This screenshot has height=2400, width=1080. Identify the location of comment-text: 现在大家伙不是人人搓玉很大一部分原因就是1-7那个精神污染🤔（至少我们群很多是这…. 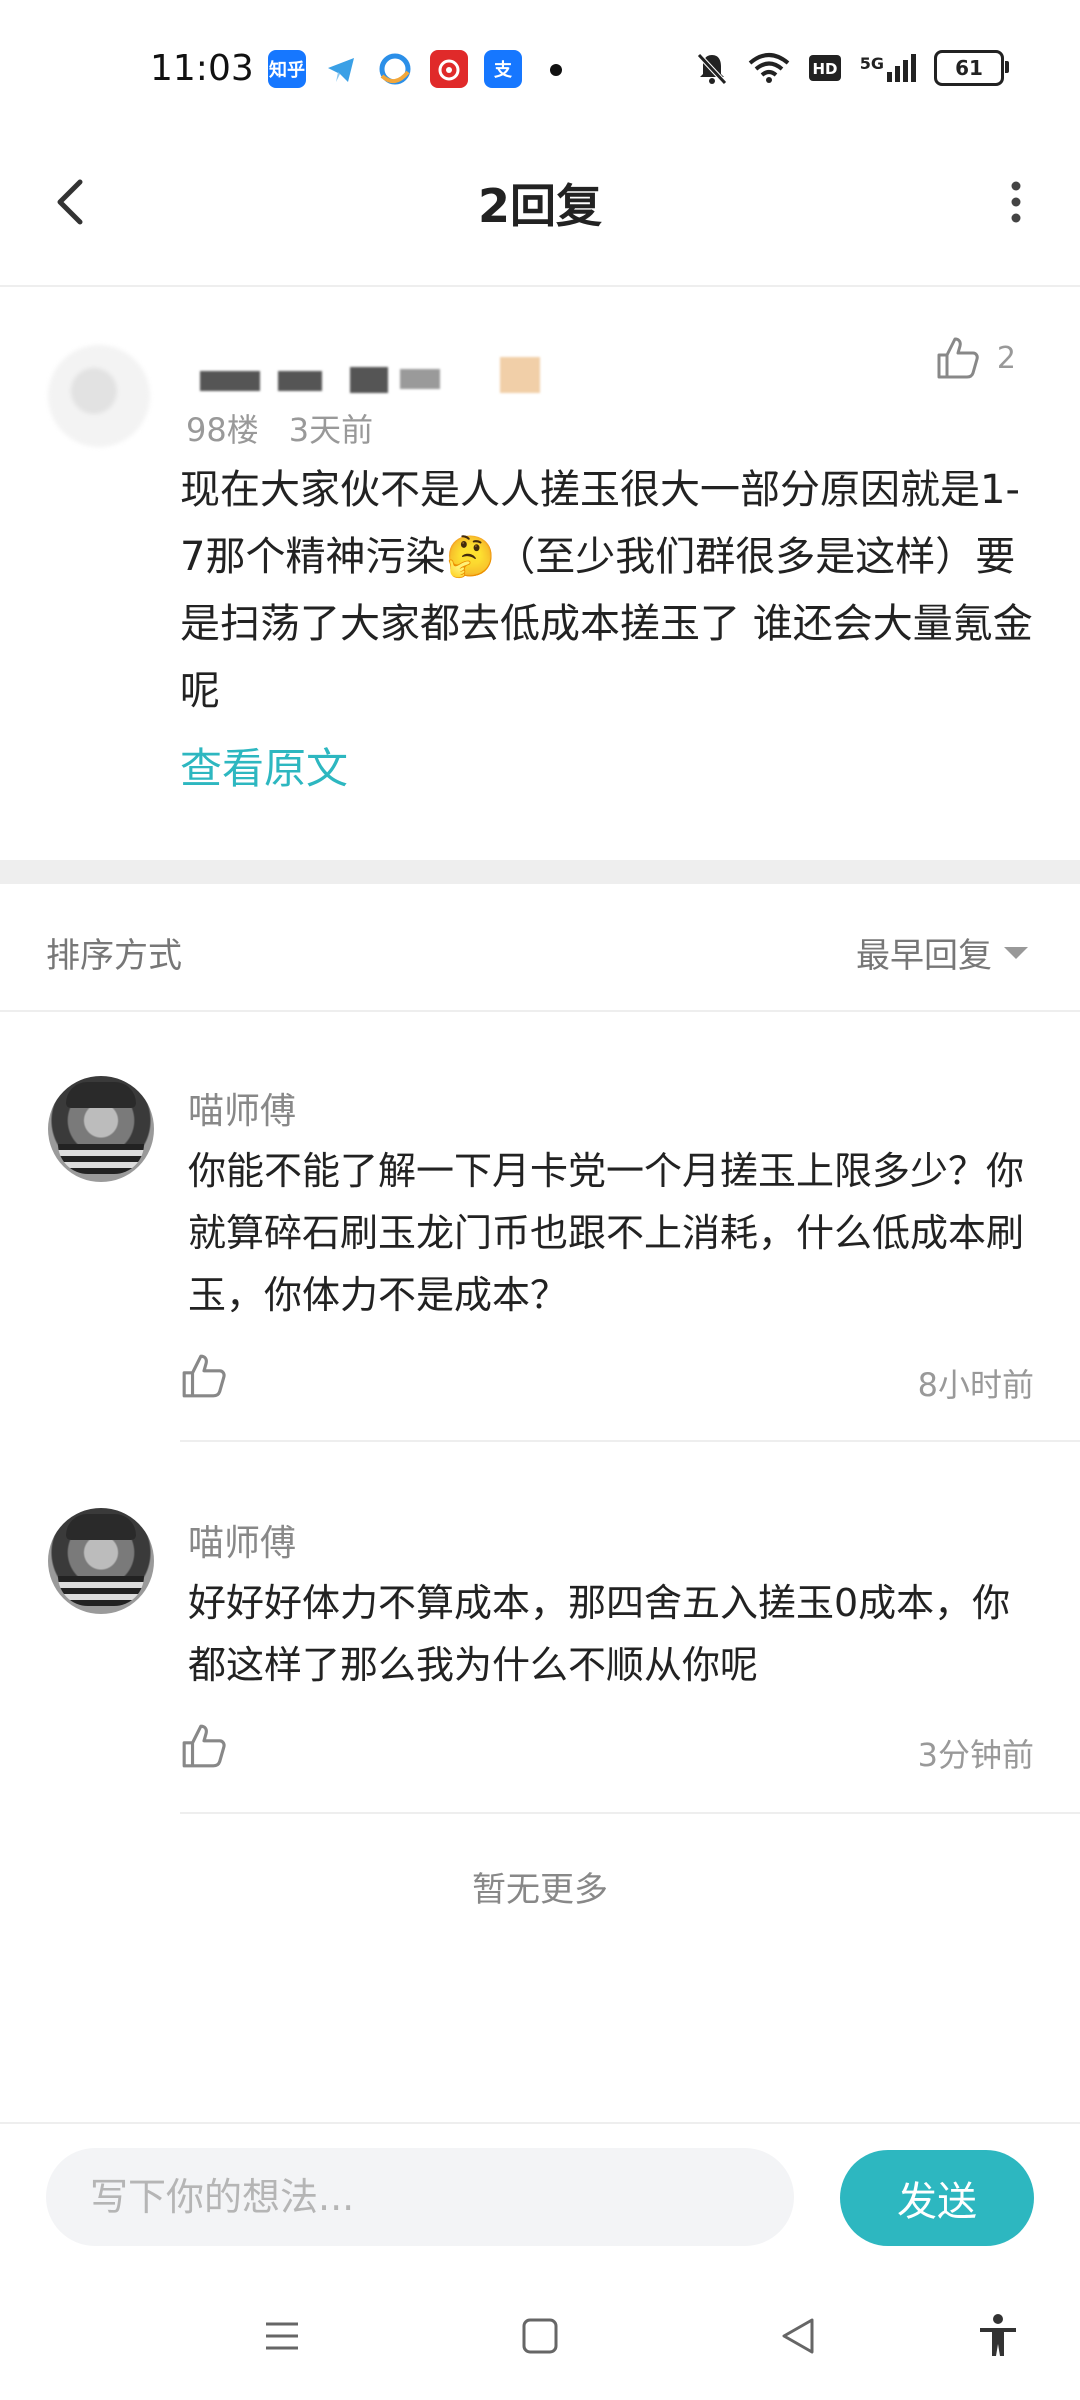
(606, 590).